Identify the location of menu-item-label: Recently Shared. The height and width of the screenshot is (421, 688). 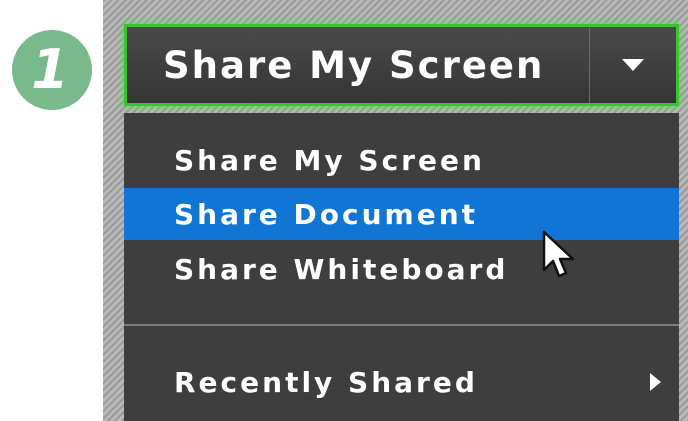
(326, 382).